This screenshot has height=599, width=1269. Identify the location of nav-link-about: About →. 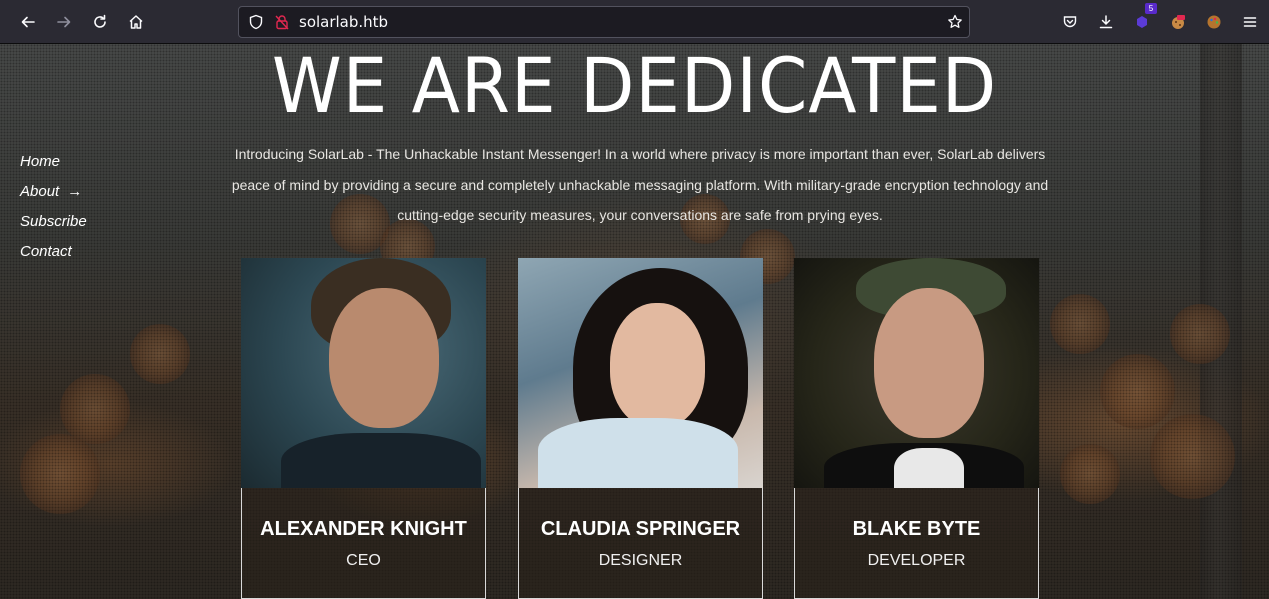
(53, 192).